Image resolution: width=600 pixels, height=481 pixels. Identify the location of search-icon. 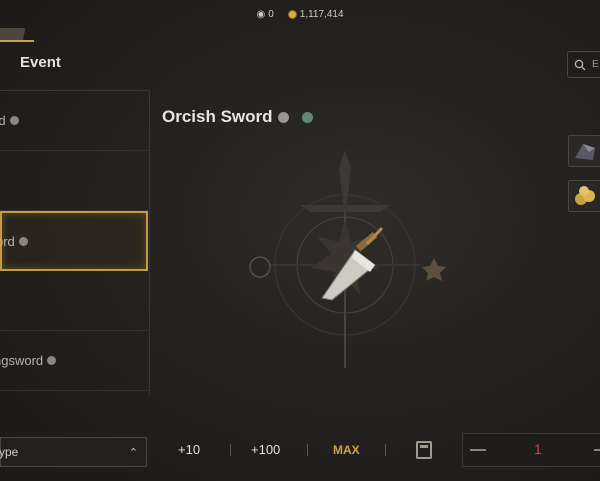
(580, 64).